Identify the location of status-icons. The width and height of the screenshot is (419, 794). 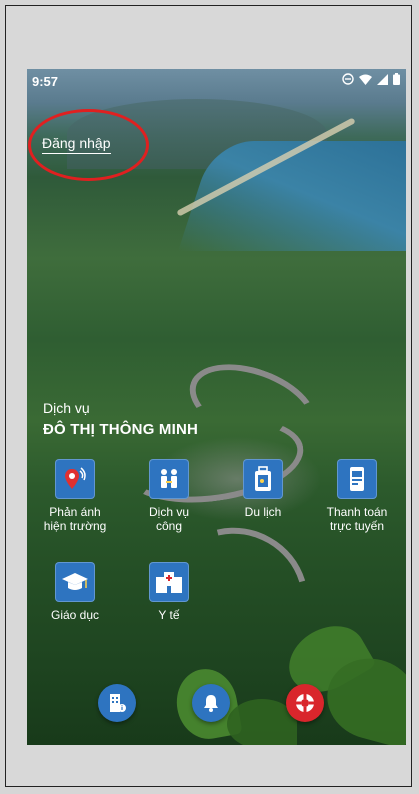
(371, 79).